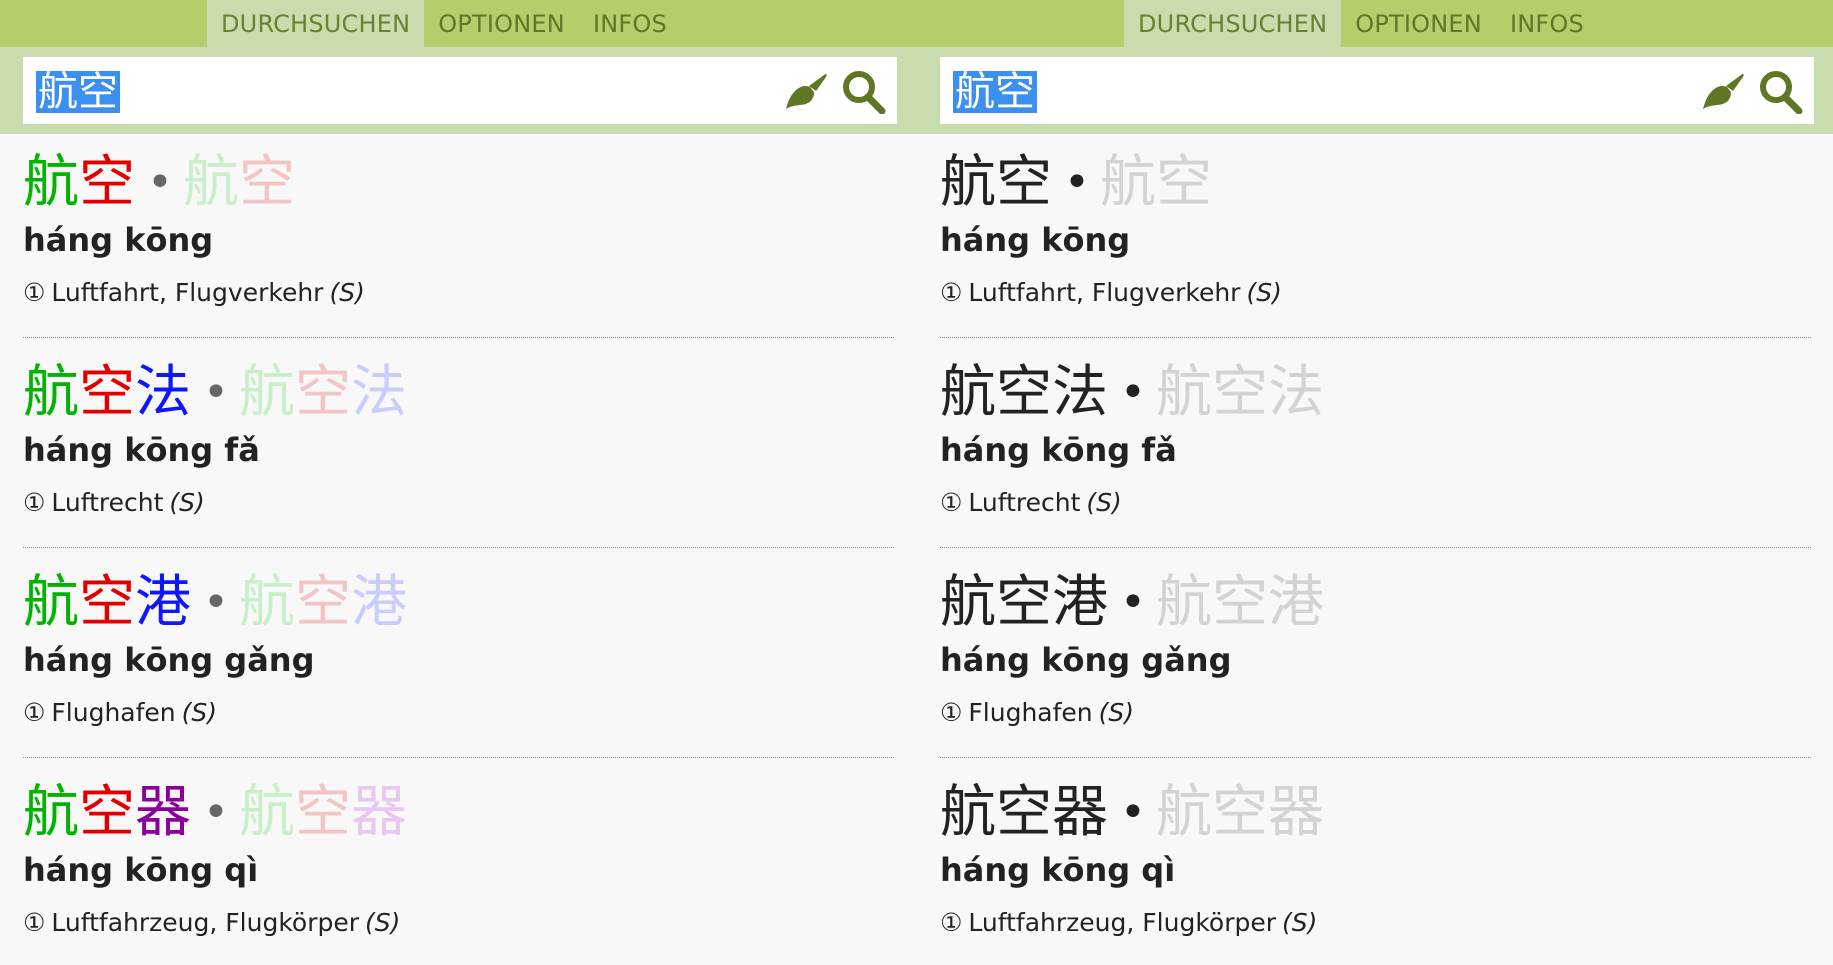 The width and height of the screenshot is (1833, 965). I want to click on hanzi-character: 港, so click(1080, 602).